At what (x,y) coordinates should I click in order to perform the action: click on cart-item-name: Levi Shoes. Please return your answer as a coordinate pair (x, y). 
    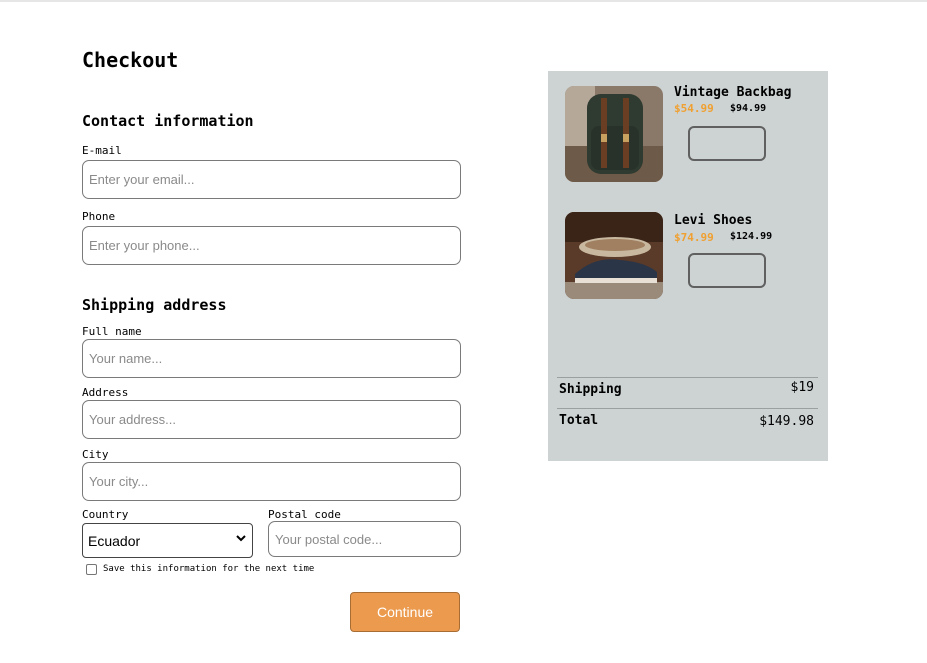
    Looking at the image, I should click on (713, 220).